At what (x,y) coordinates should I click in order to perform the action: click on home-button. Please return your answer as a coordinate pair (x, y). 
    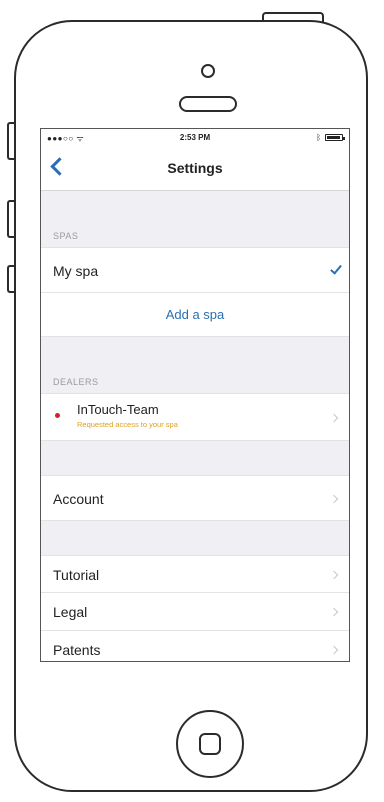
    Looking at the image, I should click on (210, 744).